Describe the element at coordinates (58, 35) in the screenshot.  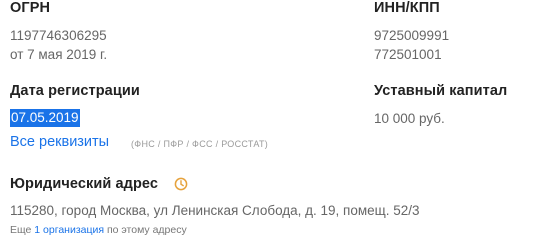
I see `ogrn-value: 1197746306295` at that location.